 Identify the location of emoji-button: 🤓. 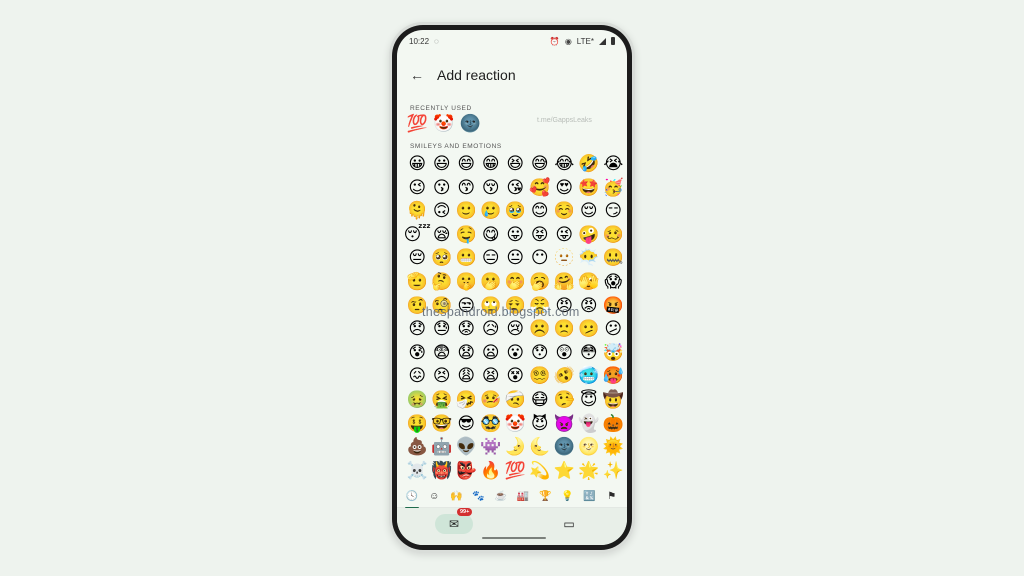
(442, 424).